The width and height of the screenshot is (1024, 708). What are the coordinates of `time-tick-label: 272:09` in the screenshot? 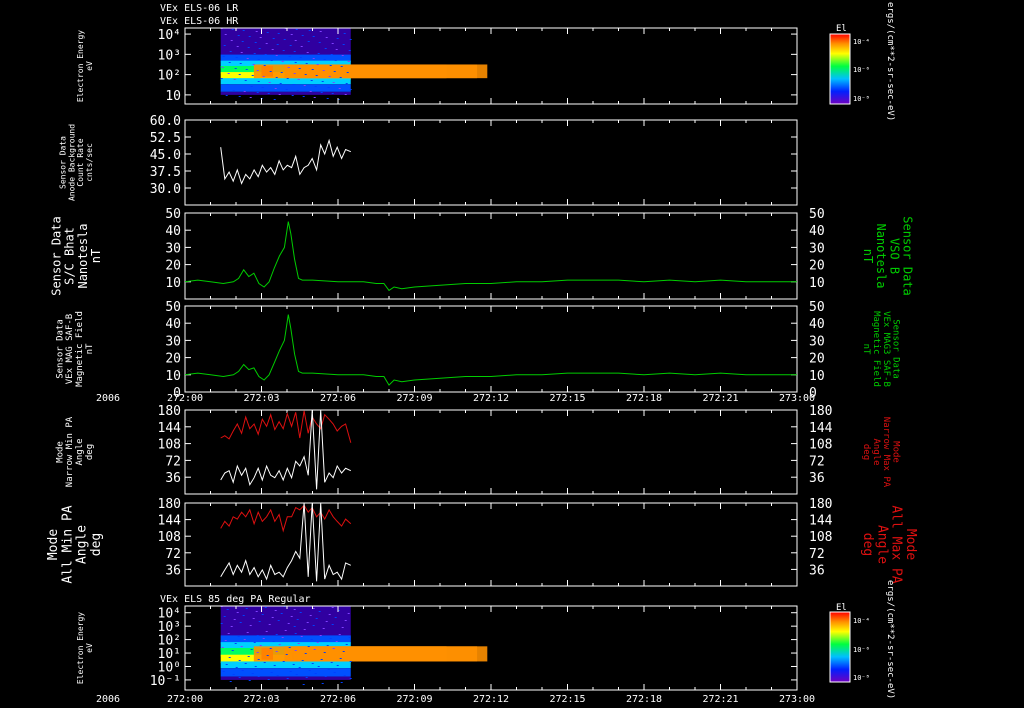 It's located at (414, 398).